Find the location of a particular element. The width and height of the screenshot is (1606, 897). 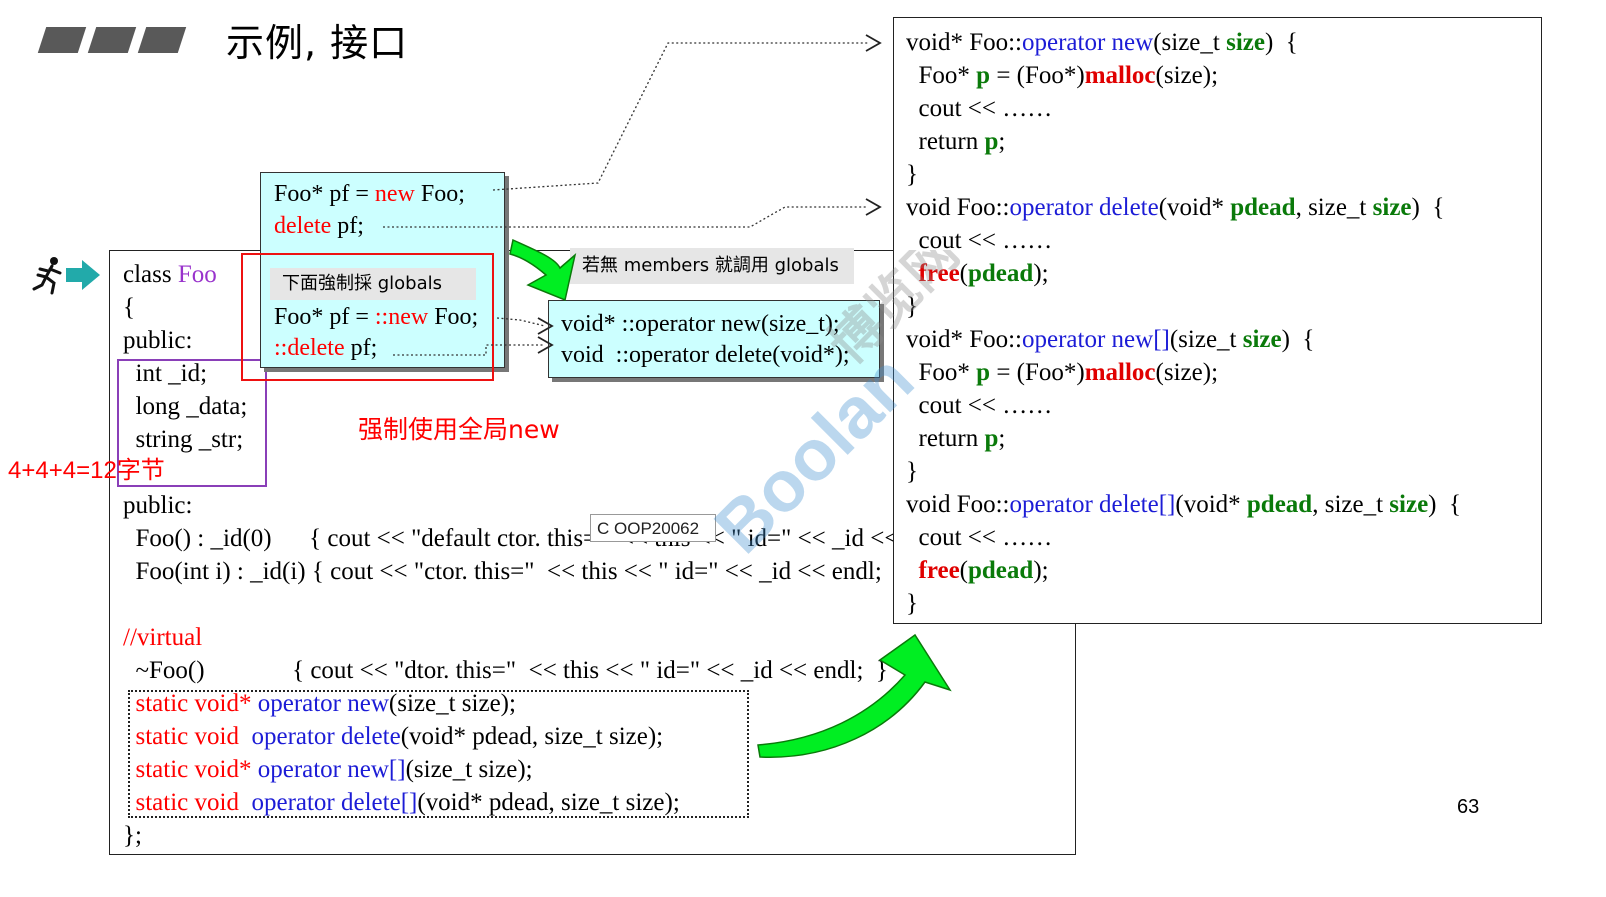

page-number: 63 is located at coordinates (1468, 807).